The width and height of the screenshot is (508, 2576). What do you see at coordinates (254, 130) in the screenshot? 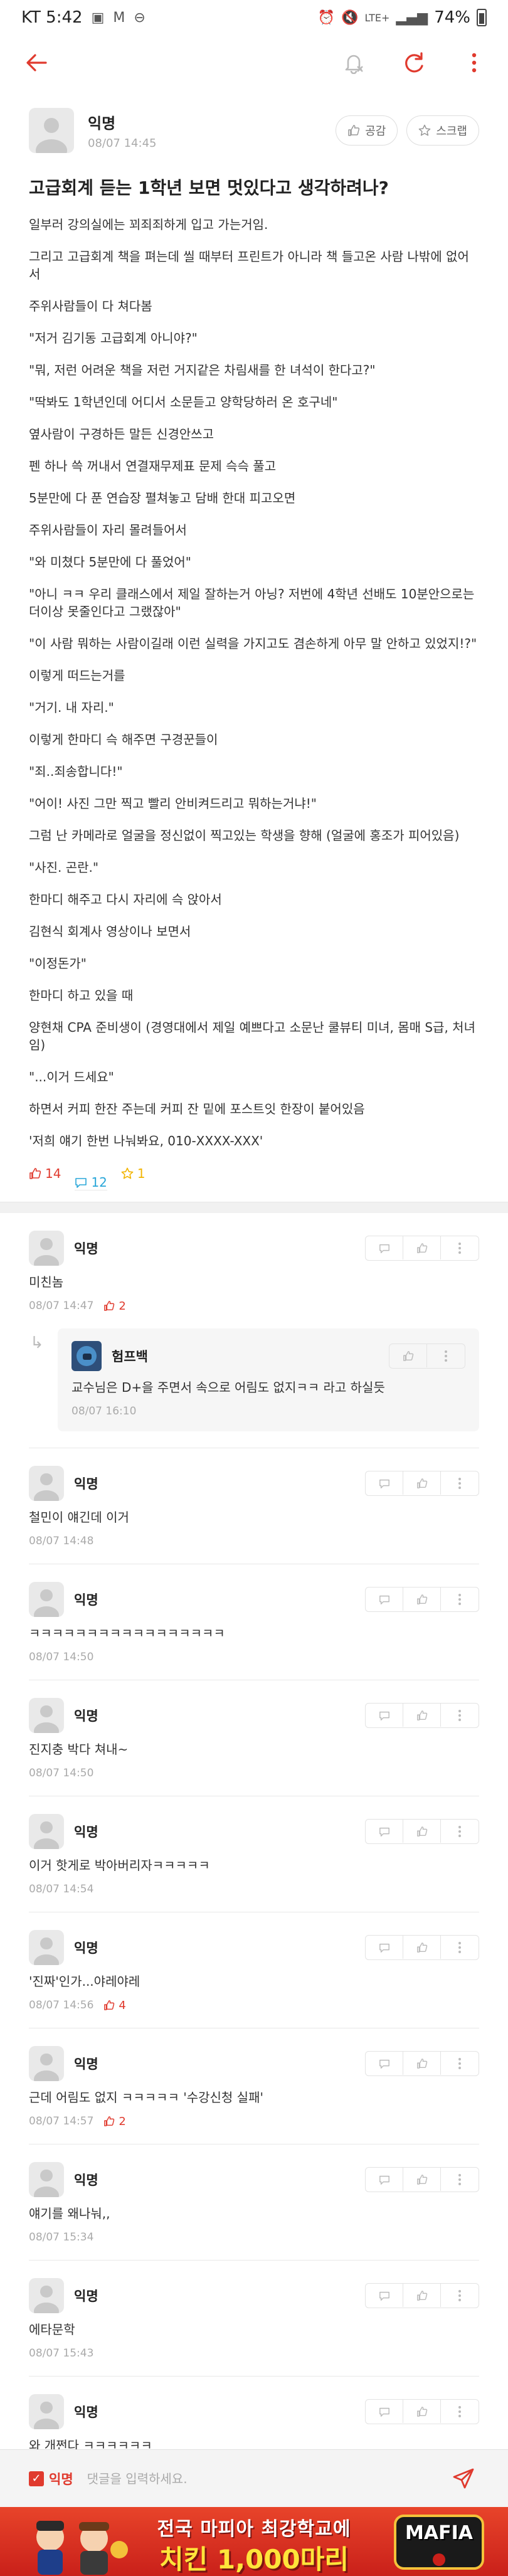
I see `post-author-row: 익명 08/07 14:45 공감 스크랩` at bounding box center [254, 130].